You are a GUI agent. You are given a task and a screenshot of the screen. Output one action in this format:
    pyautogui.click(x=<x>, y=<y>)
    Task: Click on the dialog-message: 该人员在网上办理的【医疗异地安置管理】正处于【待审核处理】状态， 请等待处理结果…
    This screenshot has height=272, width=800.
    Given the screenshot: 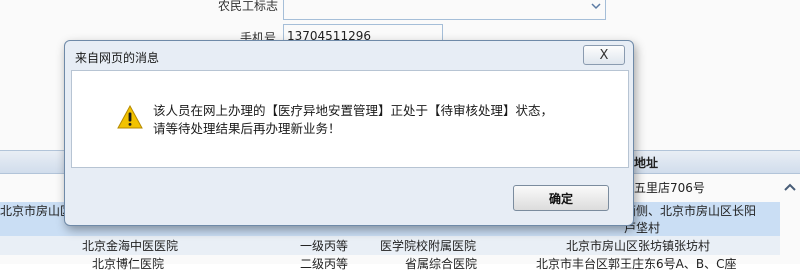 What is the action you would take?
    pyautogui.click(x=378, y=120)
    